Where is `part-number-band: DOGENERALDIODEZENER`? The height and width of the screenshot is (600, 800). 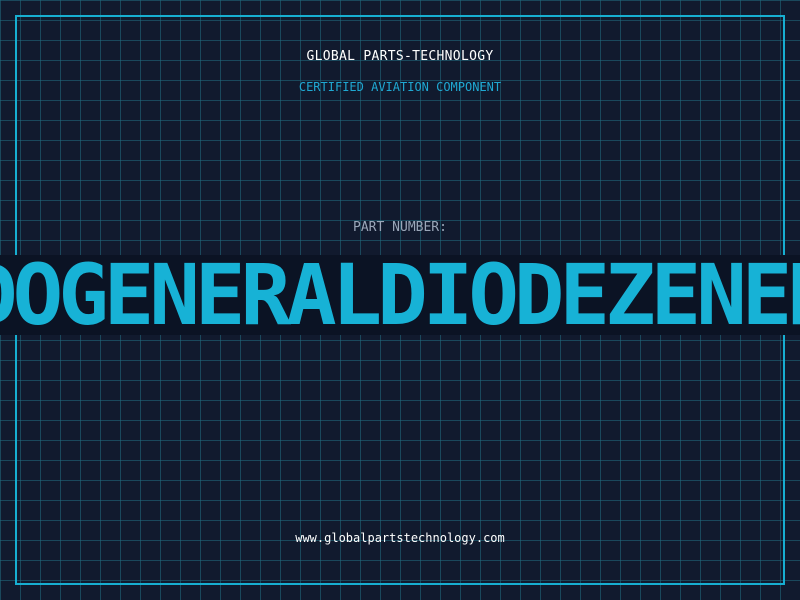 part-number-band: DOGENERALDIODEZENER is located at coordinates (400, 295).